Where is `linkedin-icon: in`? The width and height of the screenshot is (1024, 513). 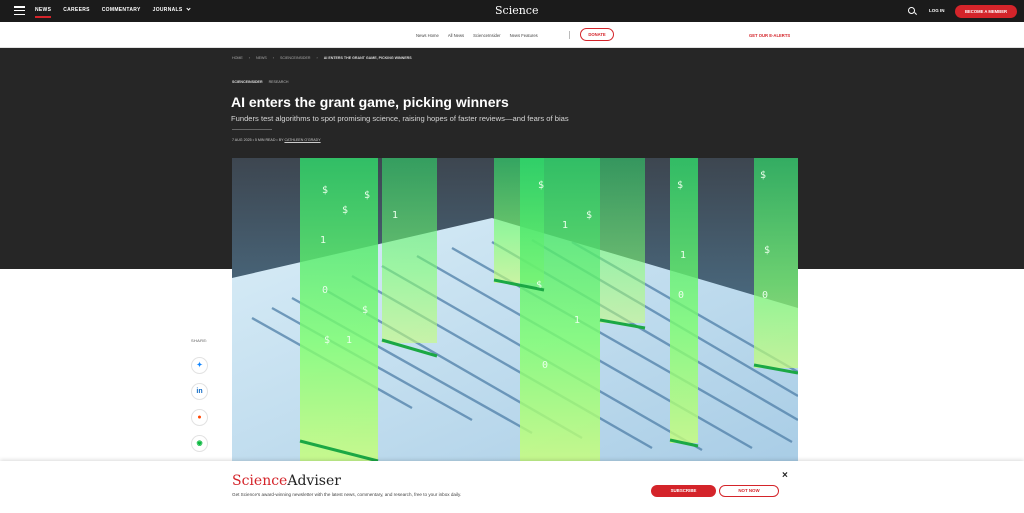
linkedin-icon: in is located at coordinates (199, 391).